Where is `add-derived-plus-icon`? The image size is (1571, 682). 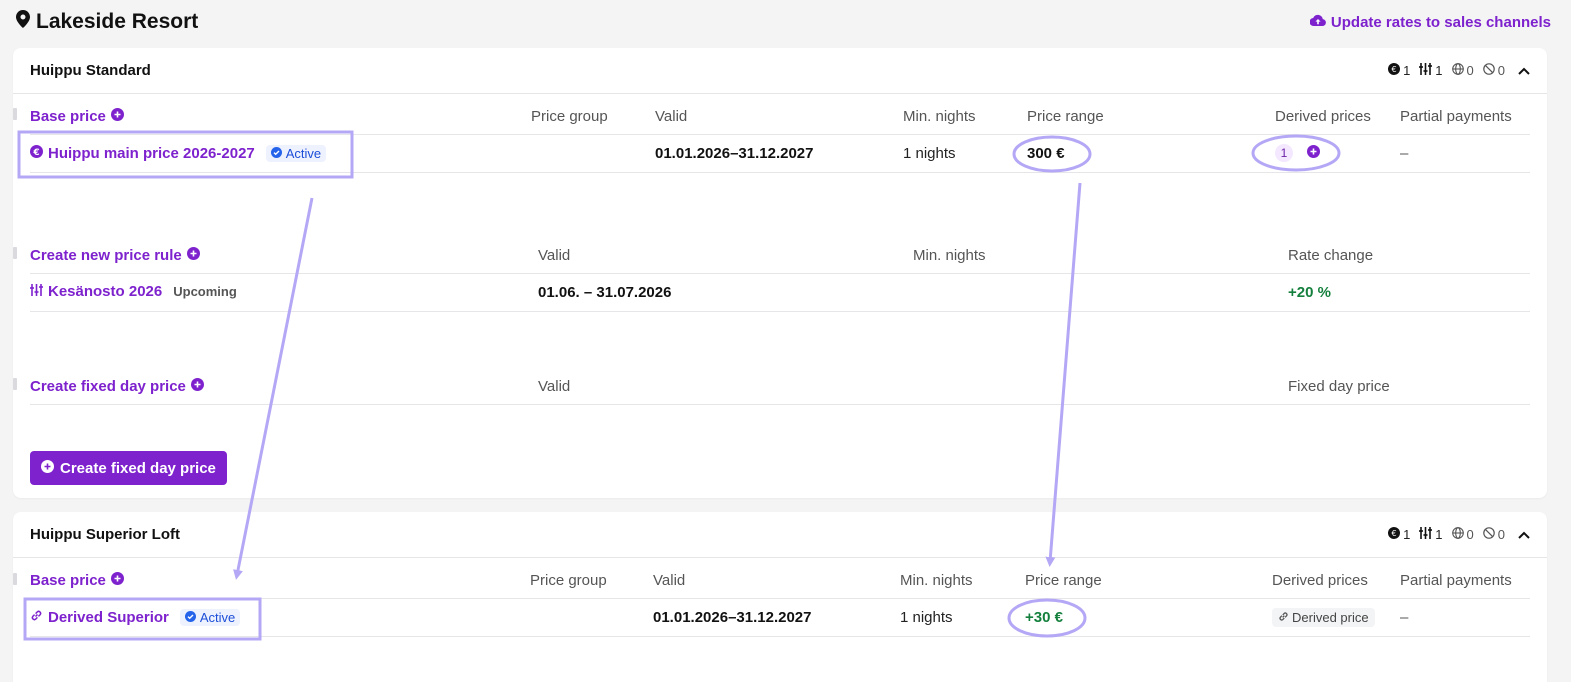 add-derived-plus-icon is located at coordinates (1313, 153).